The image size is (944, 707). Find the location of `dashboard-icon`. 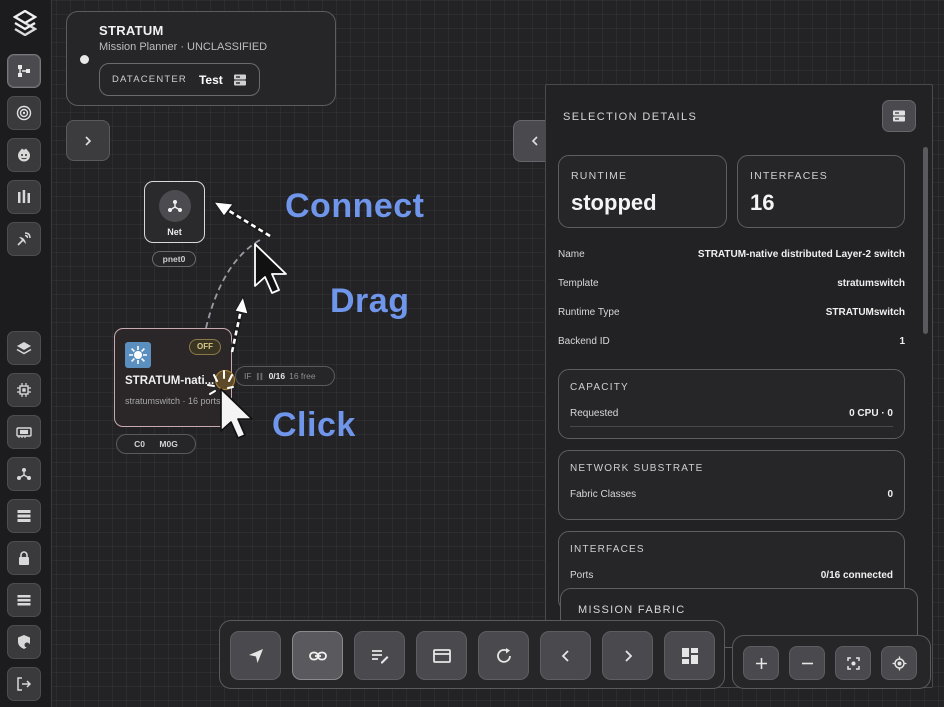

dashboard-icon is located at coordinates (689, 655).